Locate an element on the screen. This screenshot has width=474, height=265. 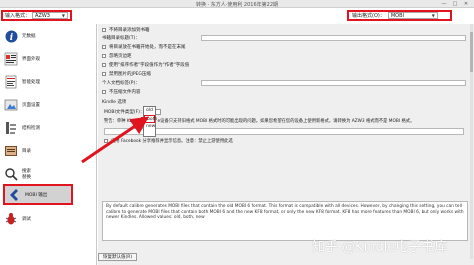
option-no-inline-toc: 不将目录添加到书籍 is located at coordinates (126, 30).